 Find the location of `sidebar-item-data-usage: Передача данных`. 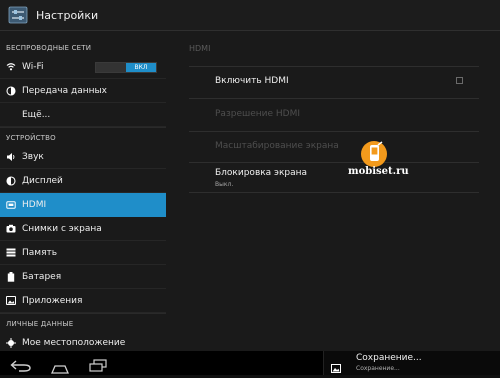

sidebar-item-data-usage: Передача данных is located at coordinates (83, 91).